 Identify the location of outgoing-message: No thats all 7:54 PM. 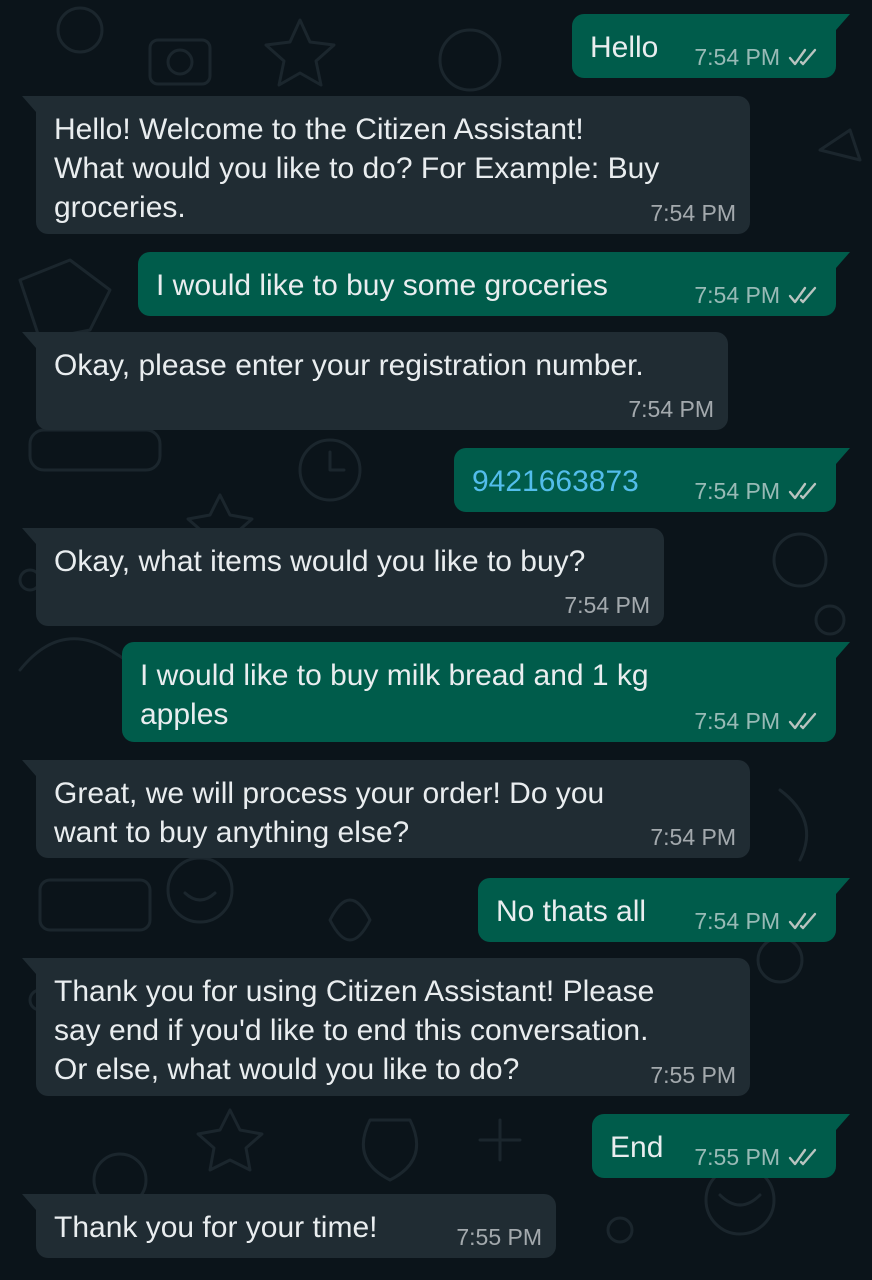
(664, 910).